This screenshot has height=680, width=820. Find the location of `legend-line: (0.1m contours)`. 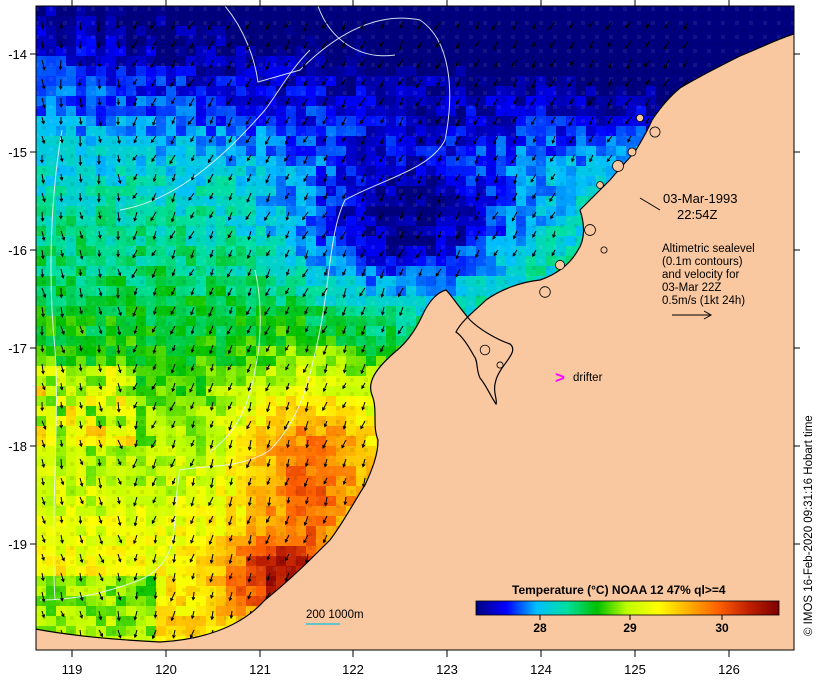

legend-line: (0.1m contours) is located at coordinates (702, 262).